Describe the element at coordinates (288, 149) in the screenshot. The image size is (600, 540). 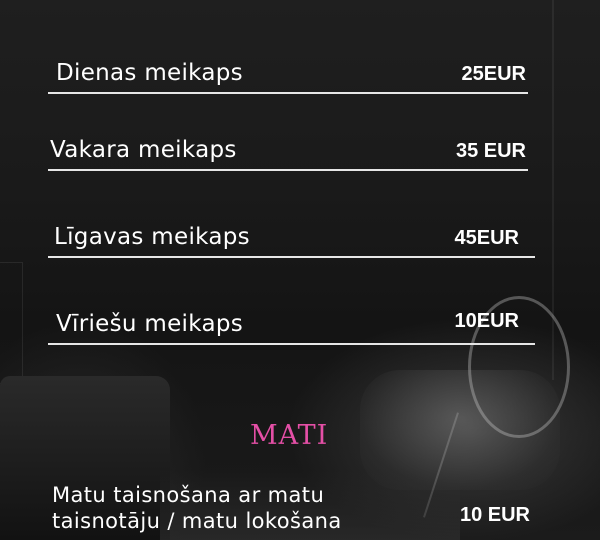
I see `price-row-vakara: Vakara meikaps 35 EUR` at that location.